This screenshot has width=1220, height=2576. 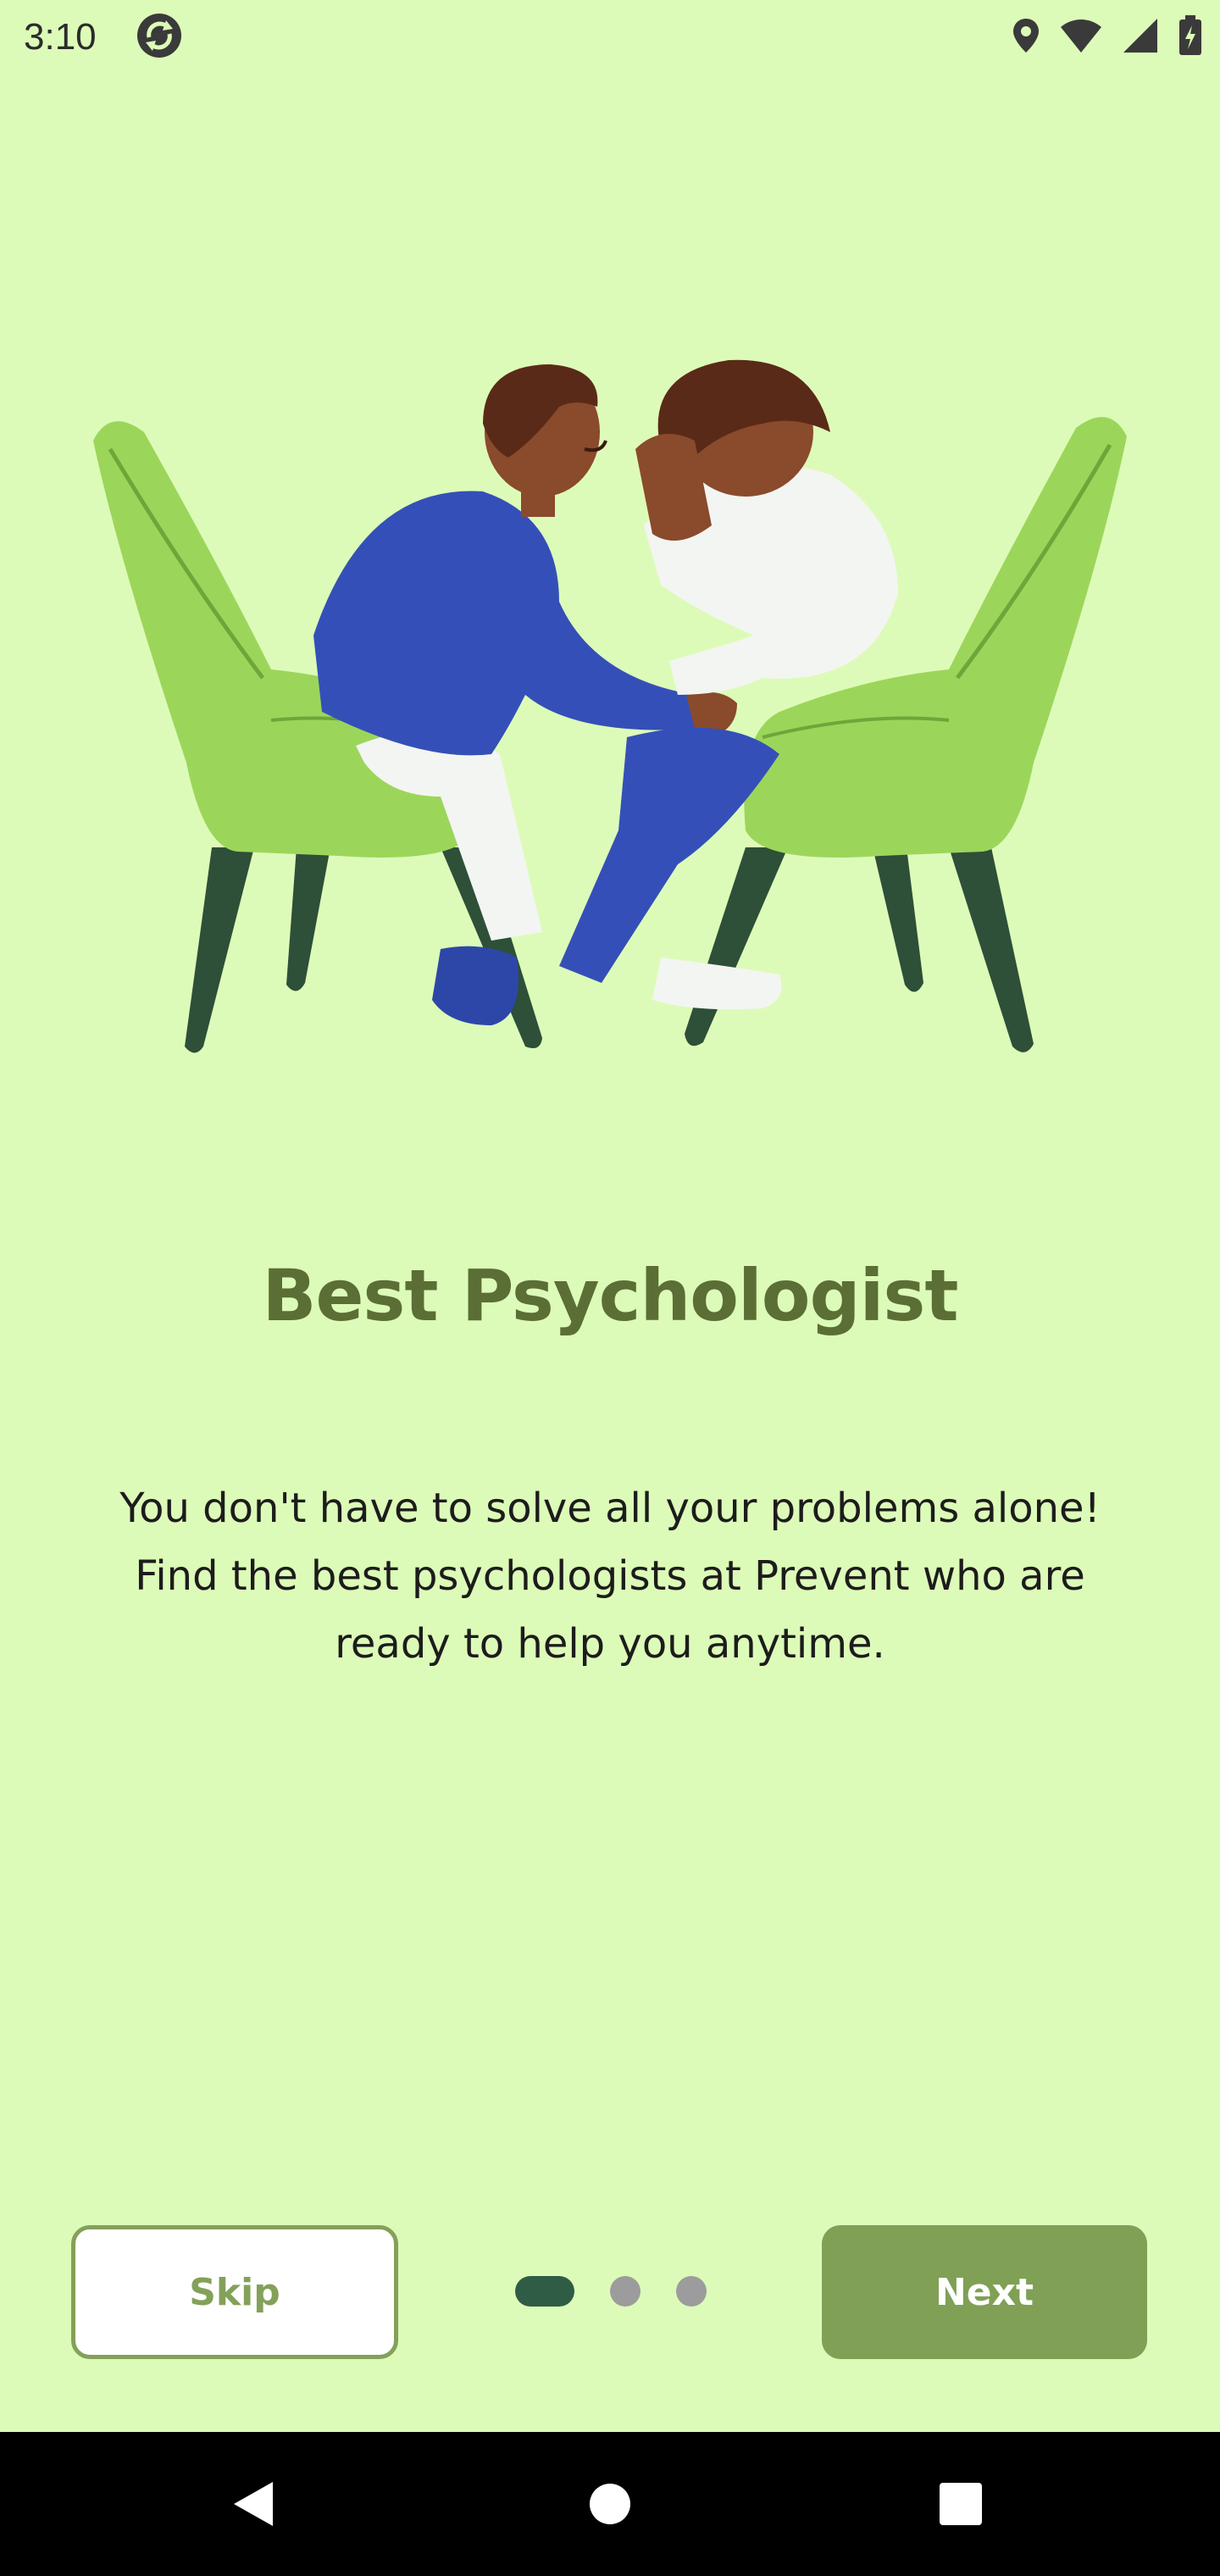 I want to click on page-indicator, so click(x=611, y=2291).